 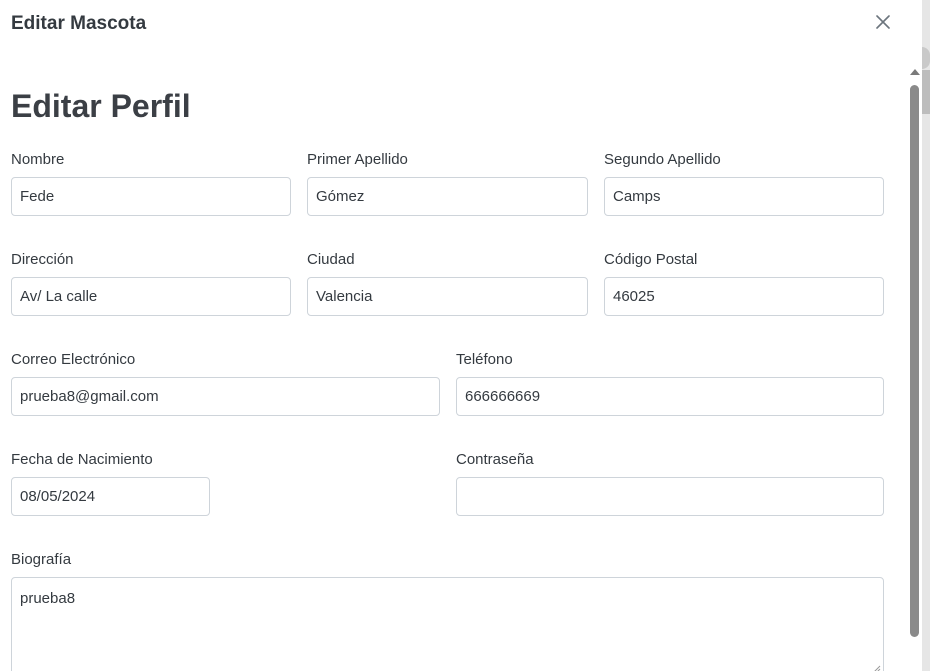 What do you see at coordinates (744, 196) in the screenshot?
I see `segundo-apellido-input: Camps` at bounding box center [744, 196].